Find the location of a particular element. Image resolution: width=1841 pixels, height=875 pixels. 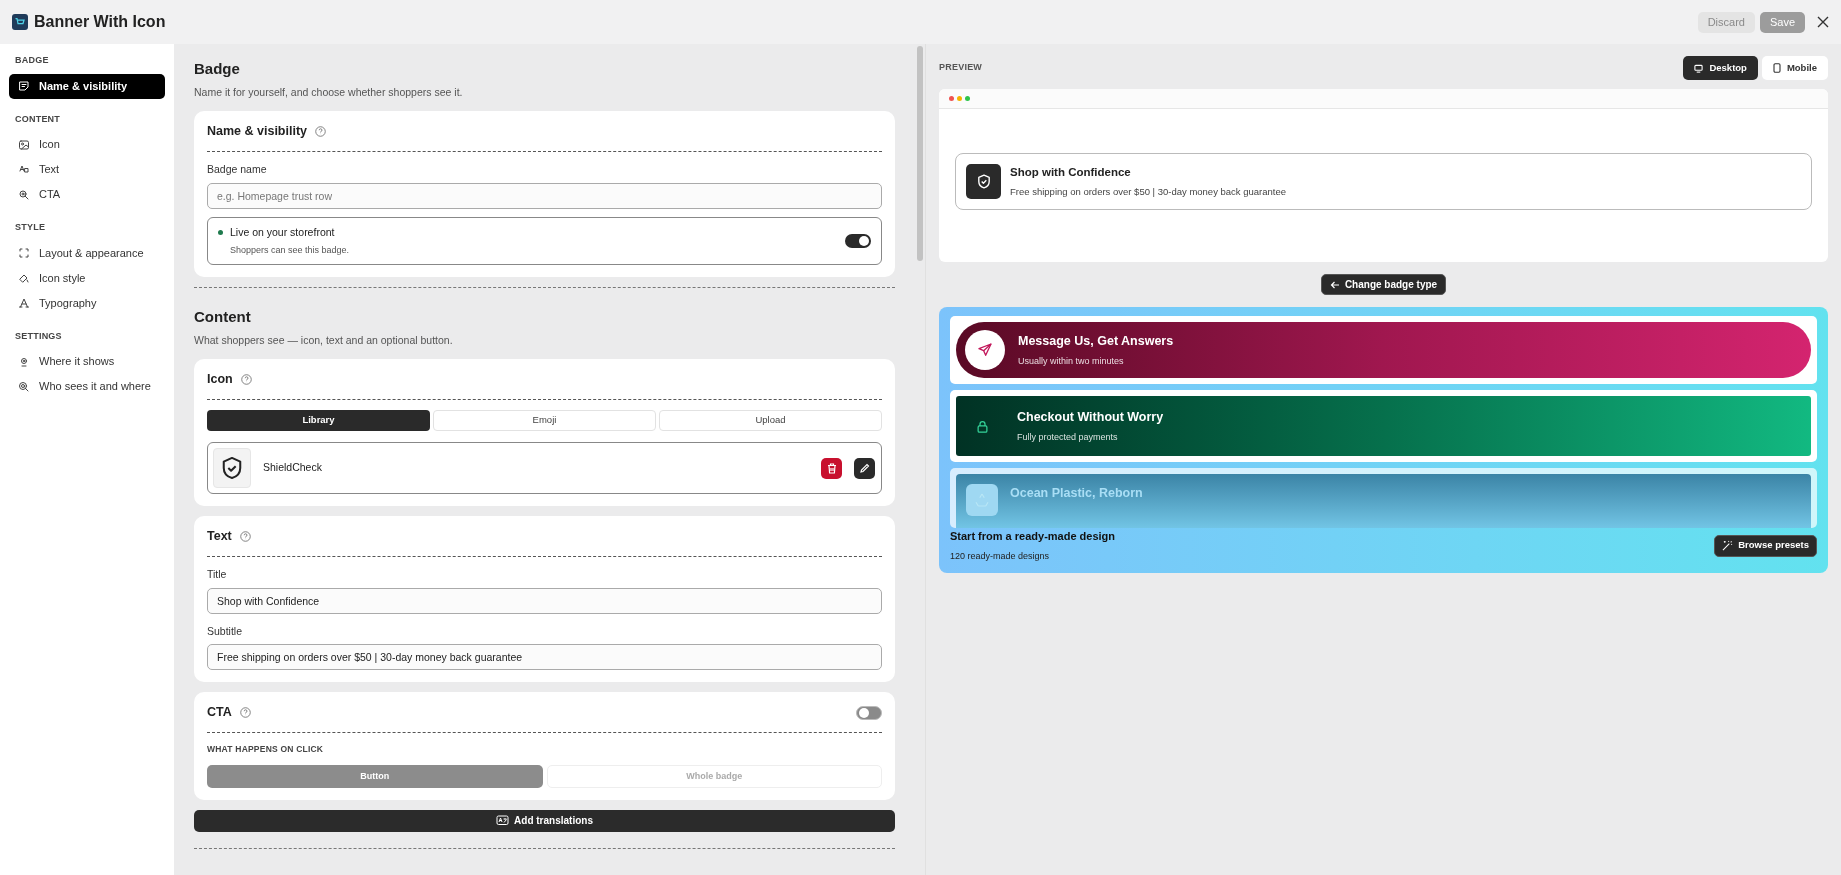

badge-subtitle: Free shipping on orders over $50 | 30-day money back guarantee is located at coordinates (1148, 192).